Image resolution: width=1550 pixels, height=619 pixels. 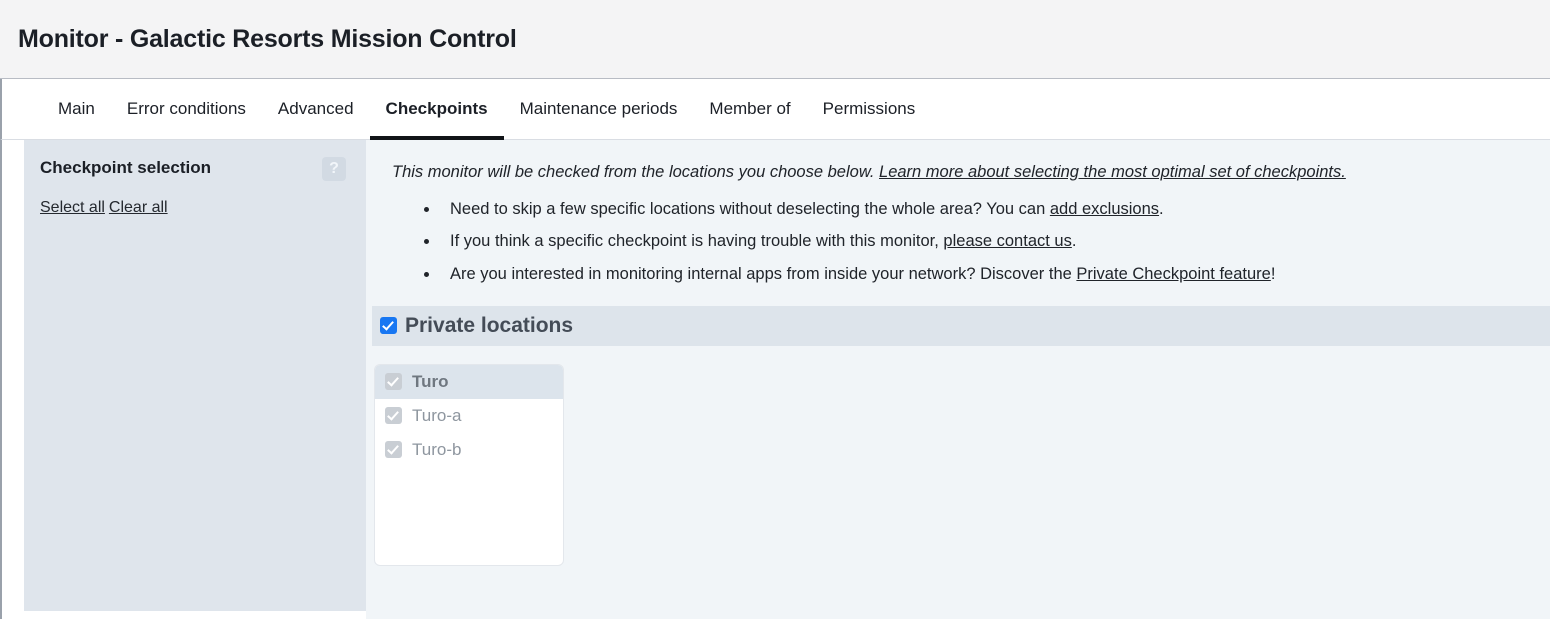 What do you see at coordinates (13, 379) in the screenshot?
I see `sidebar-gutter` at bounding box center [13, 379].